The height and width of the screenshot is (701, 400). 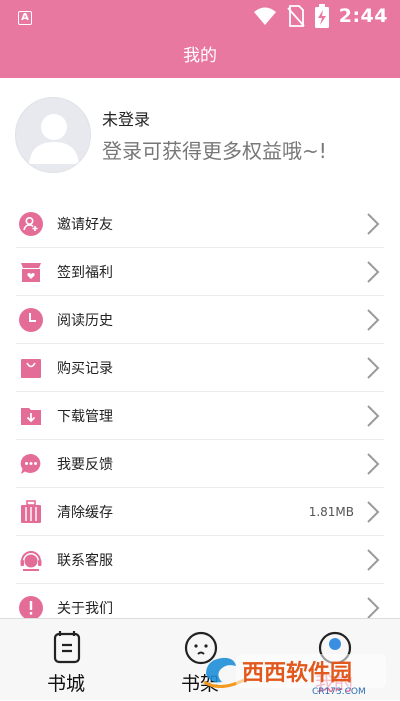 What do you see at coordinates (200, 17) in the screenshot?
I see `status-bar: A 2:44` at bounding box center [200, 17].